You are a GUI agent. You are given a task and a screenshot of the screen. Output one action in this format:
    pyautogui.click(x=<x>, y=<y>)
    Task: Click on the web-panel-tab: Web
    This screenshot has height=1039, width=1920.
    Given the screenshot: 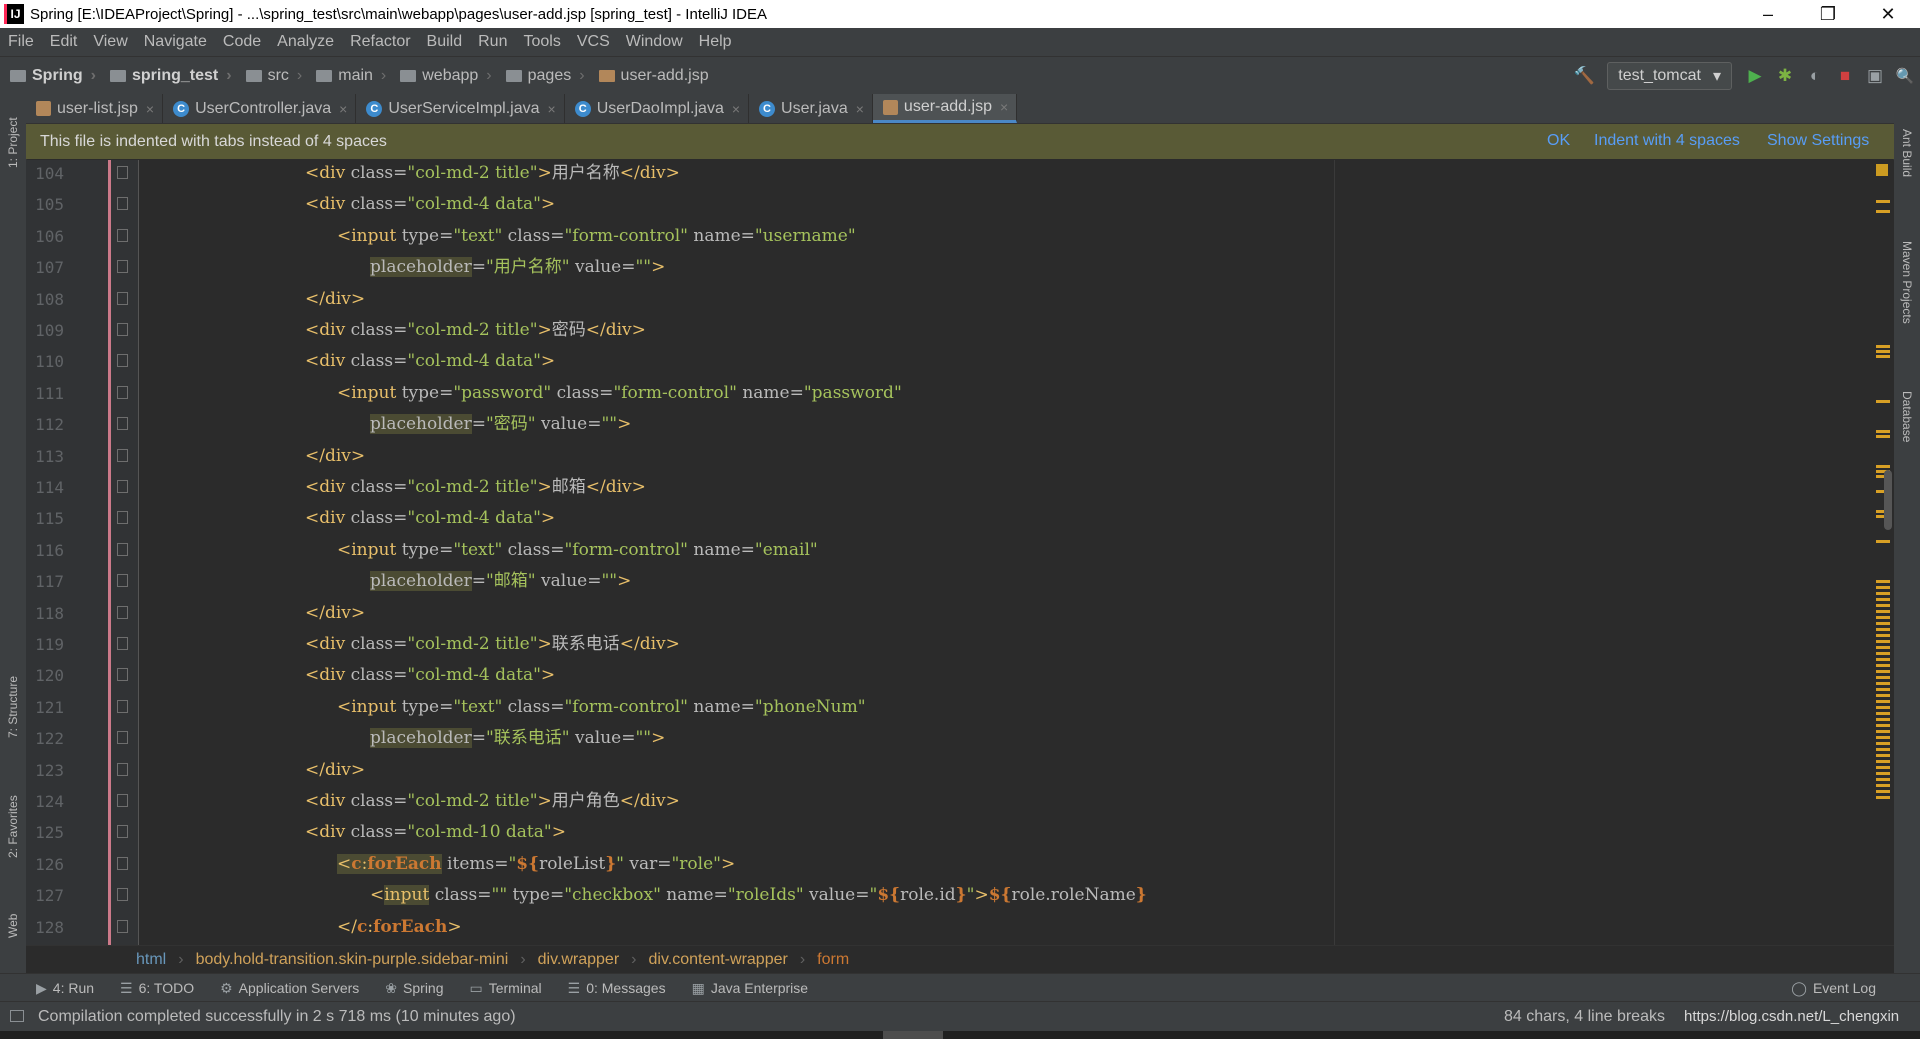 What is the action you would take?
    pyautogui.click(x=13, y=926)
    